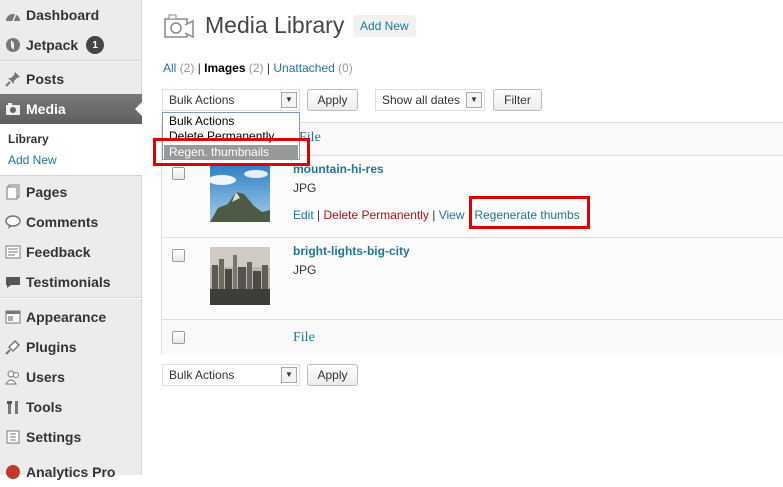  Describe the element at coordinates (231, 152) in the screenshot. I see `regen-option-highlight` at that location.